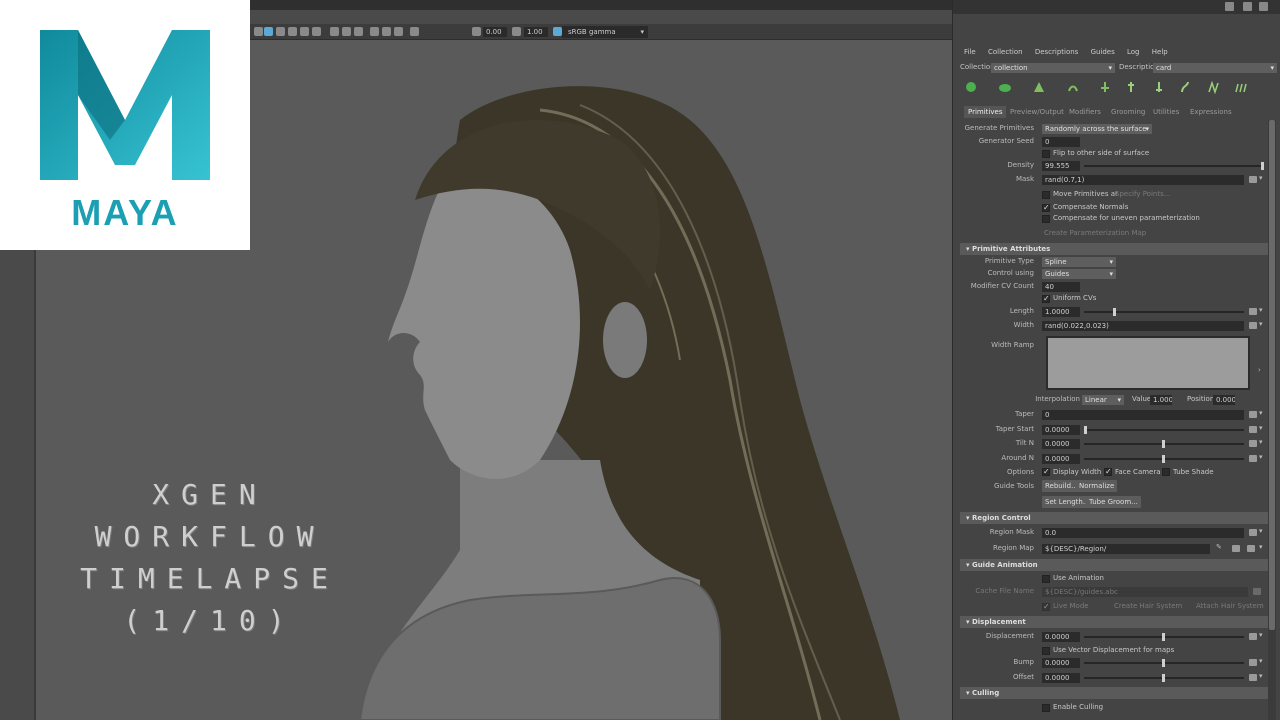 The image size is (1280, 720). Describe the element at coordinates (1115, 693) in the screenshot. I see `section-culling: ▾ Culling` at that location.